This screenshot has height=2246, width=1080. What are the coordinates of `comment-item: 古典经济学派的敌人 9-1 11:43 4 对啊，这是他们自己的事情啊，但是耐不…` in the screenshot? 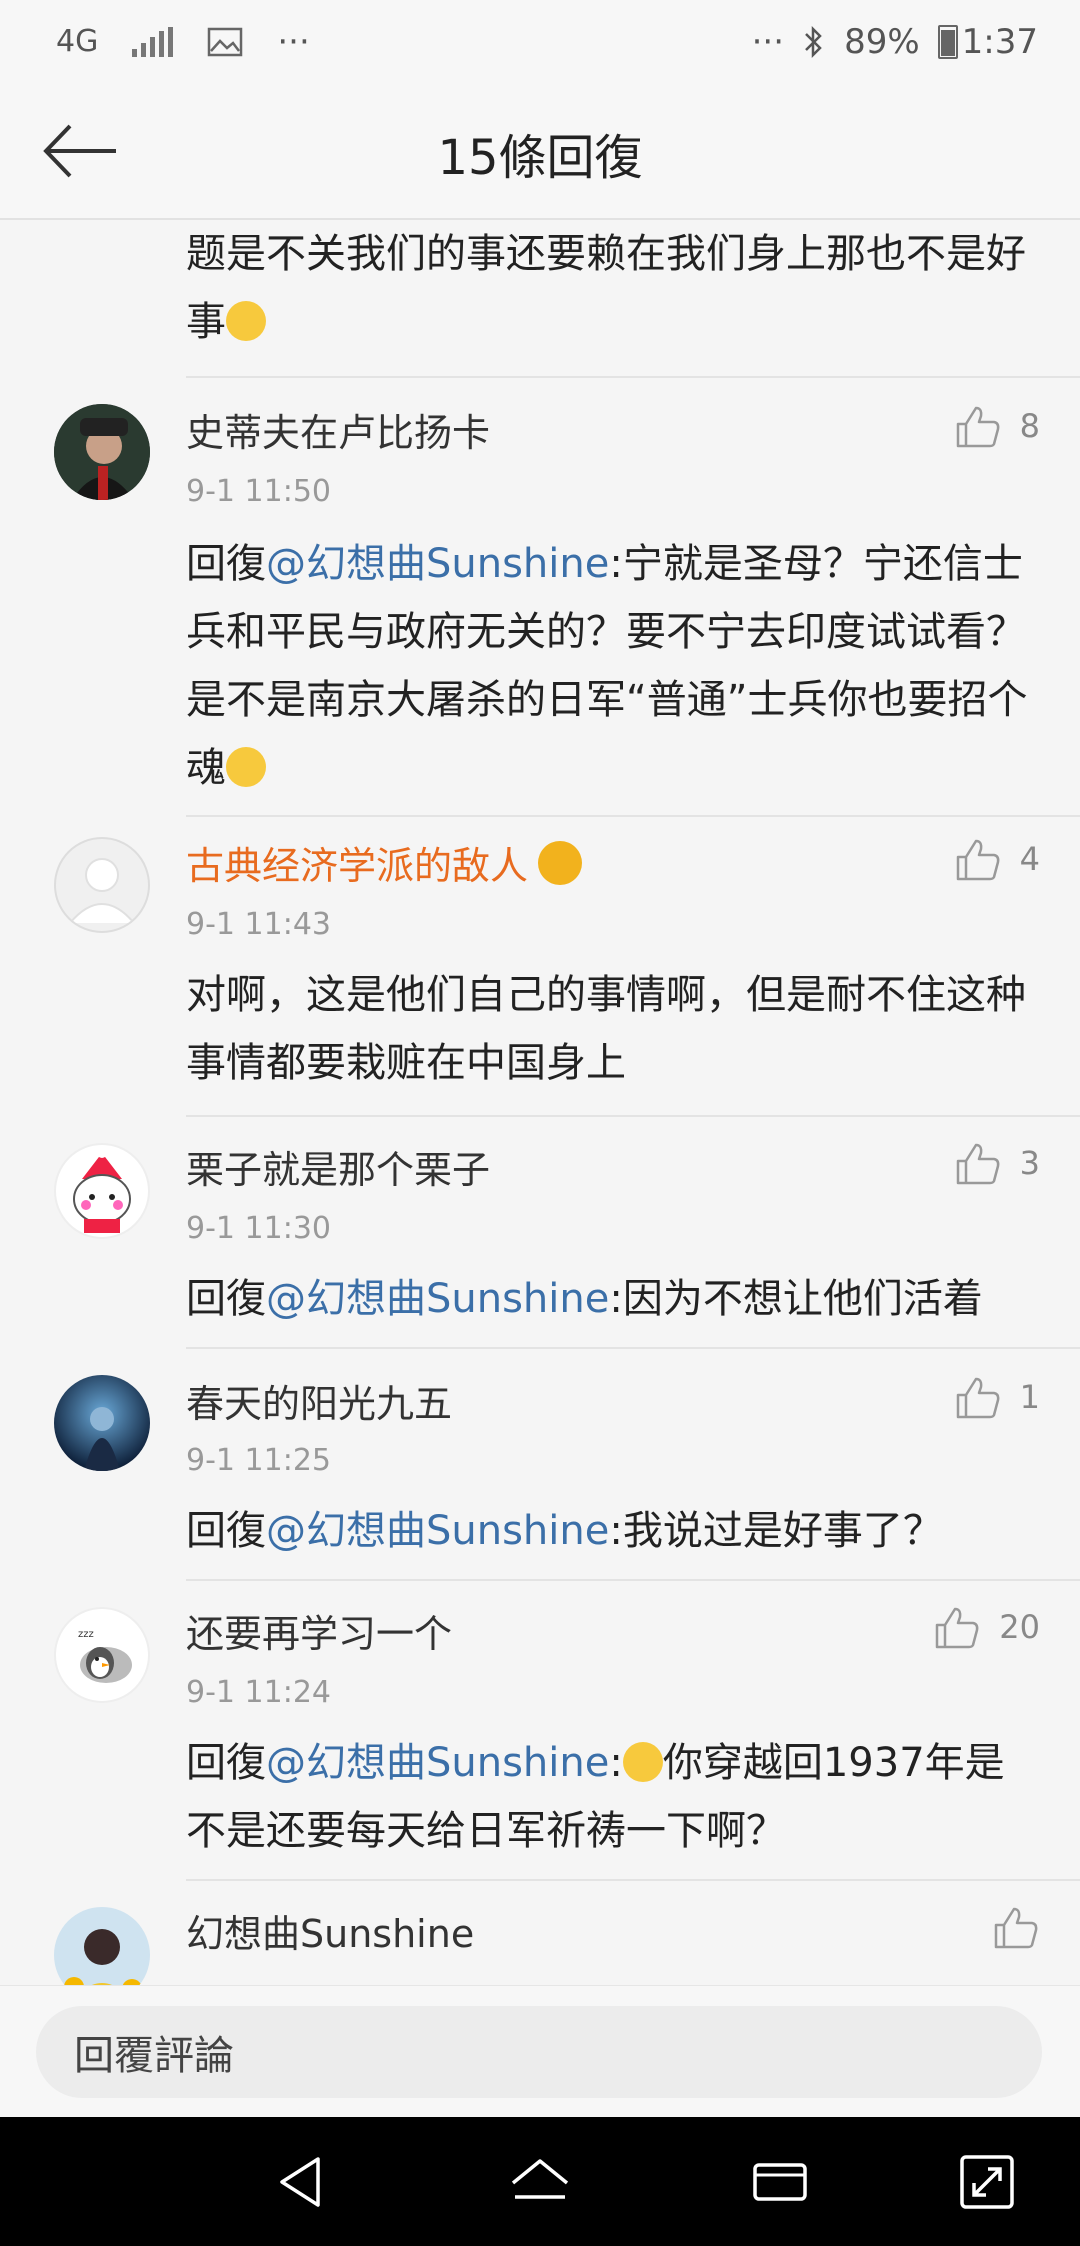 It's located at (540, 965).